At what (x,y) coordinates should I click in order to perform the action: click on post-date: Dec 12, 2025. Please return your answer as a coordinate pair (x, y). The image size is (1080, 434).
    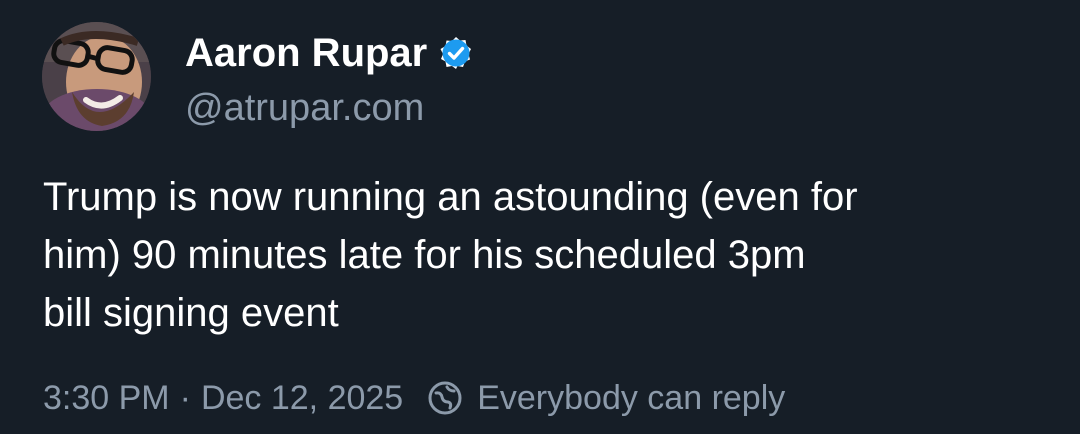
    Looking at the image, I should click on (302, 398).